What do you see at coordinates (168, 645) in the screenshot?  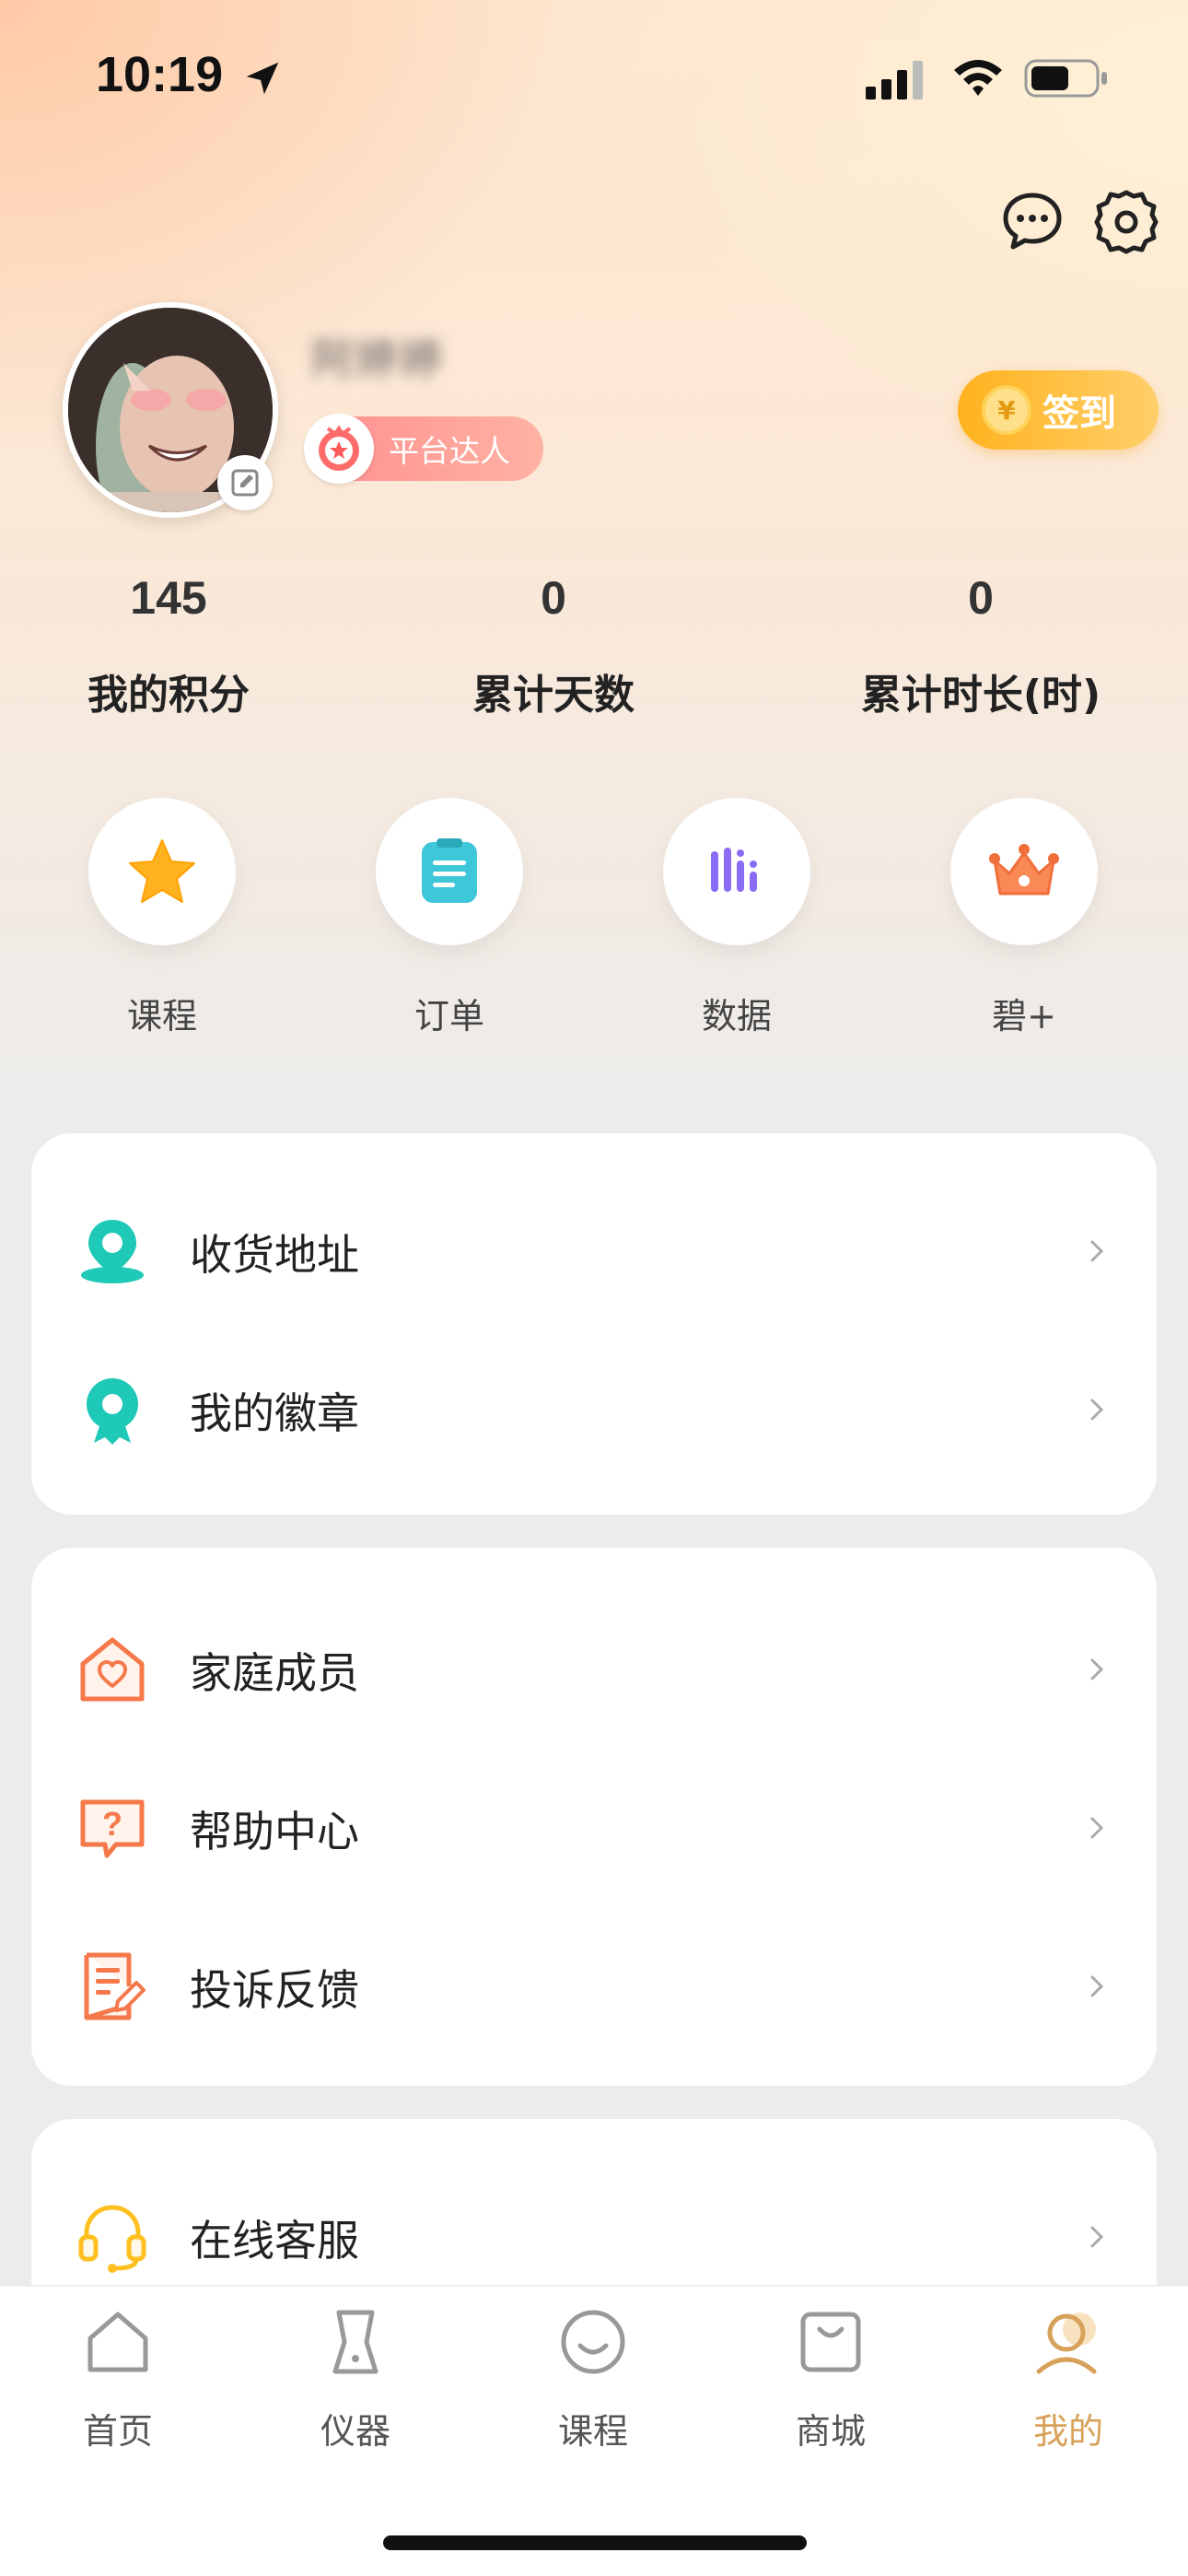 I see `stat-points: 145 我的积分` at bounding box center [168, 645].